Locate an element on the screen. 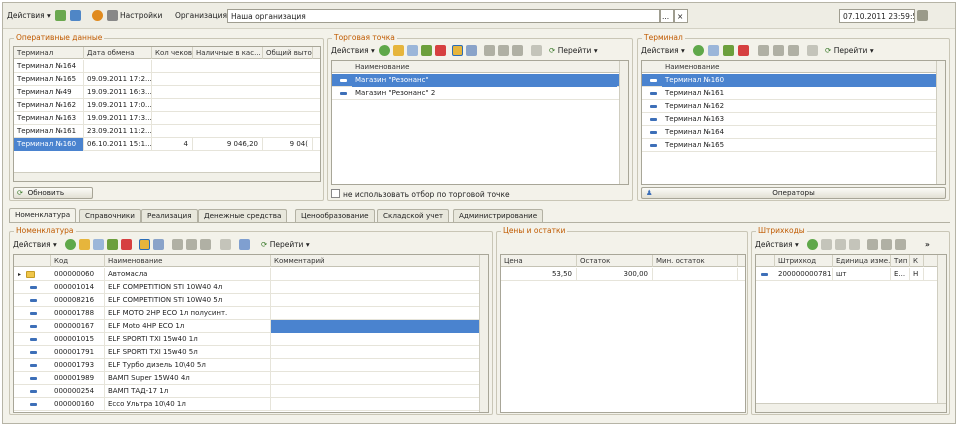 This screenshot has width=958, height=428. col-checks: Кол чеков is located at coordinates (172, 53).